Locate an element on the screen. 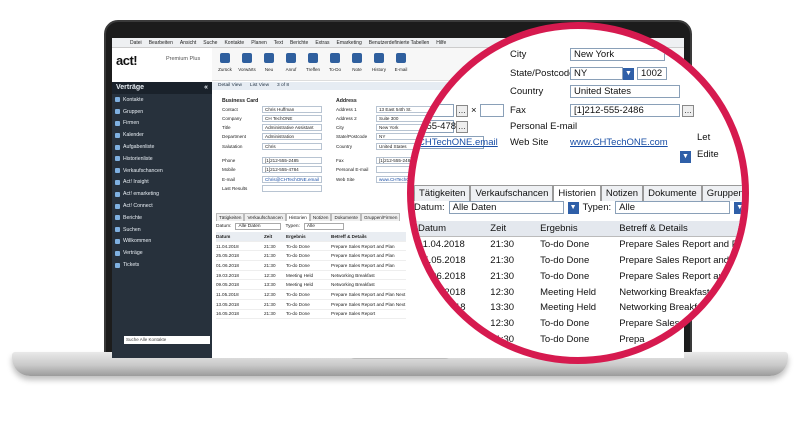  field-value: Chris Huffman is located at coordinates (292, 109).